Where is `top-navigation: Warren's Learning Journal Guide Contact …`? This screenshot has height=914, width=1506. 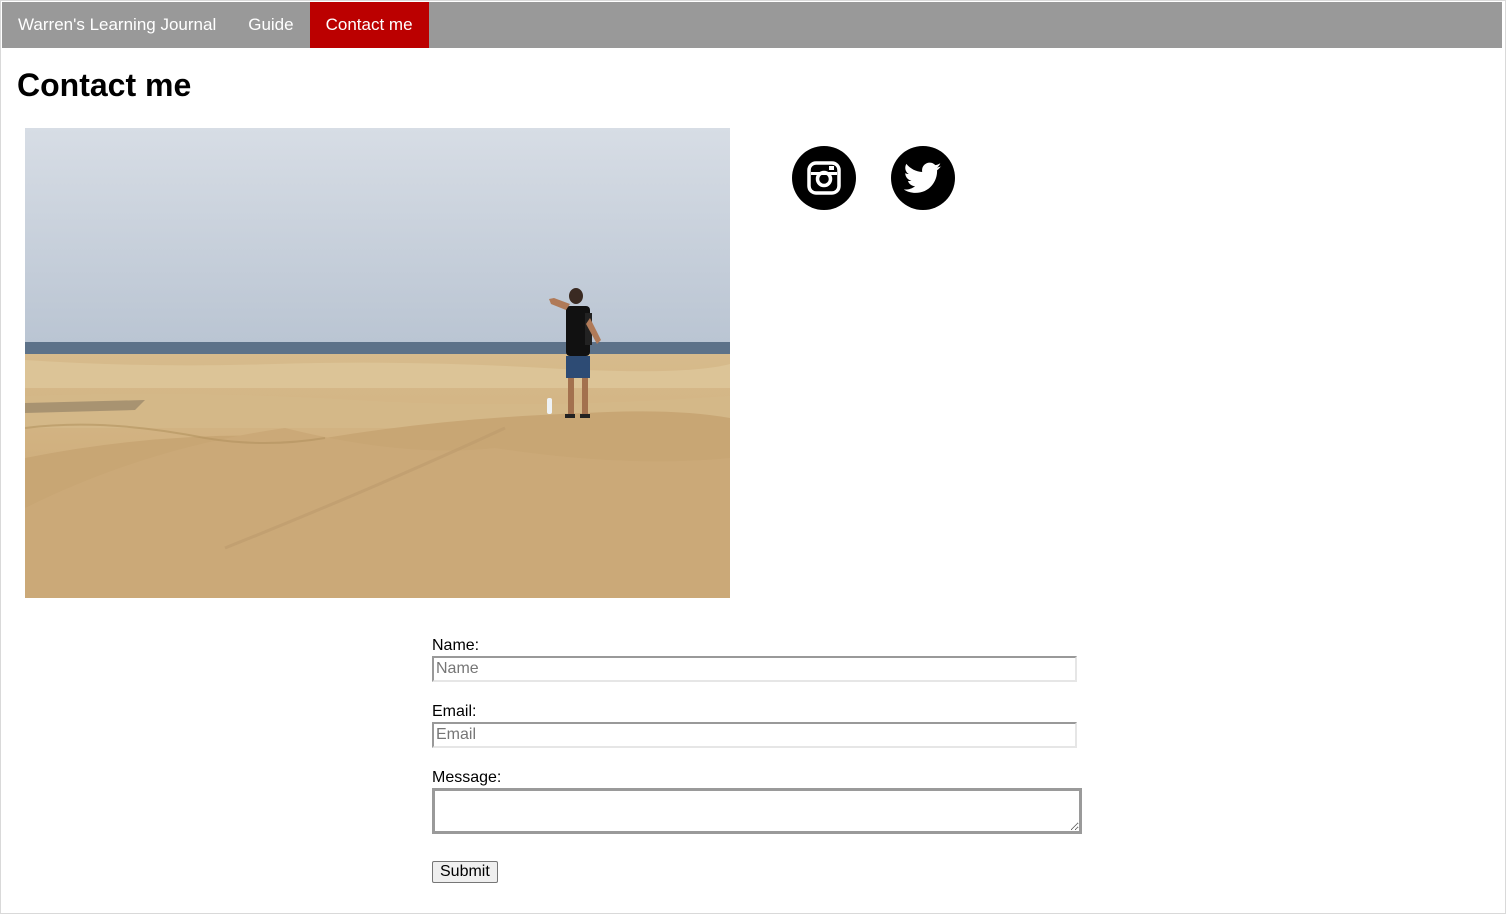
top-navigation: Warren's Learning Journal Guide Contact … is located at coordinates (752, 25).